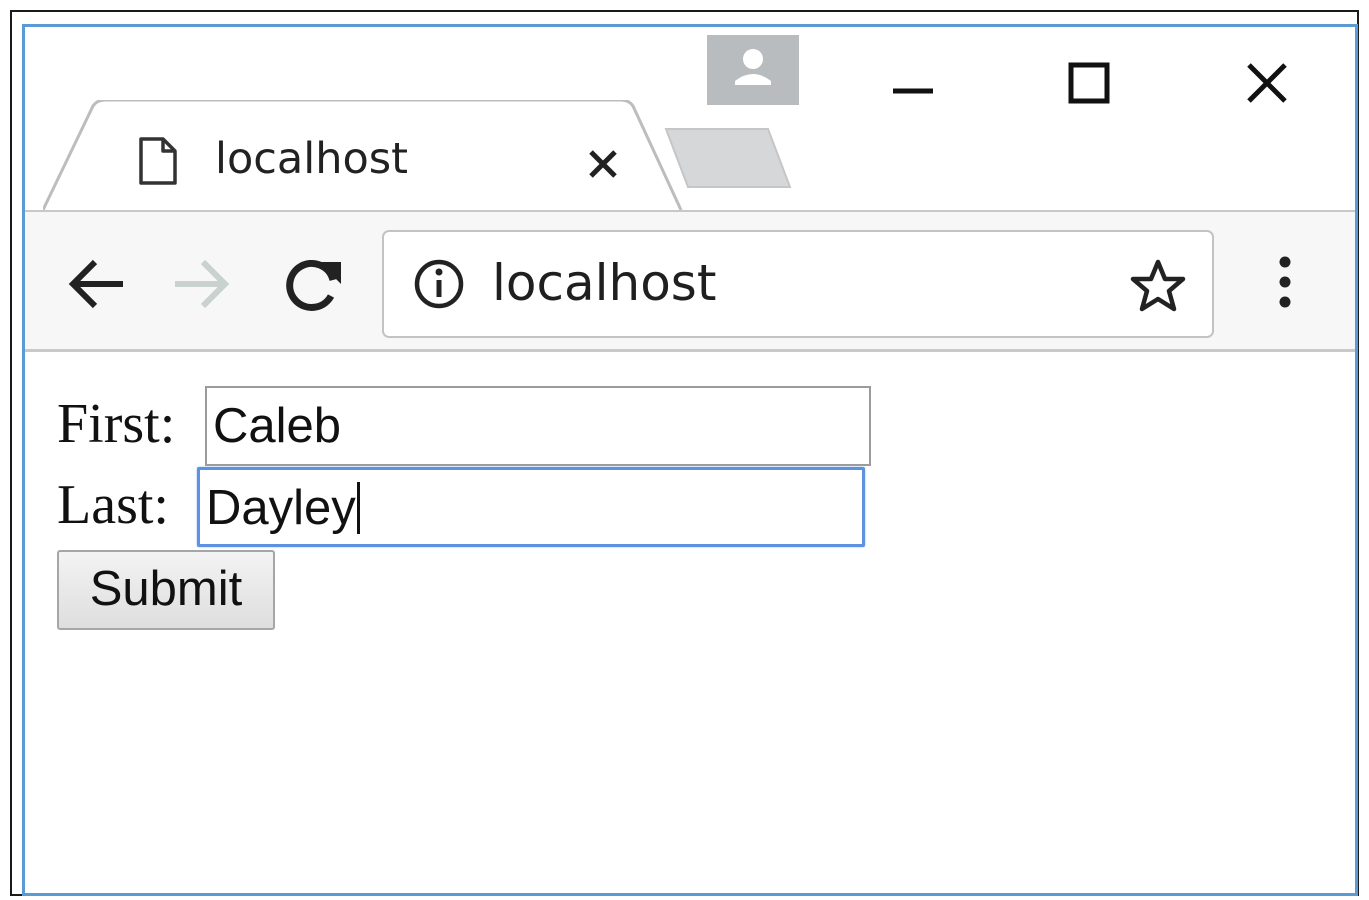 Image resolution: width=1369 pixels, height=900 pixels. I want to click on new-tab-button, so click(730, 160).